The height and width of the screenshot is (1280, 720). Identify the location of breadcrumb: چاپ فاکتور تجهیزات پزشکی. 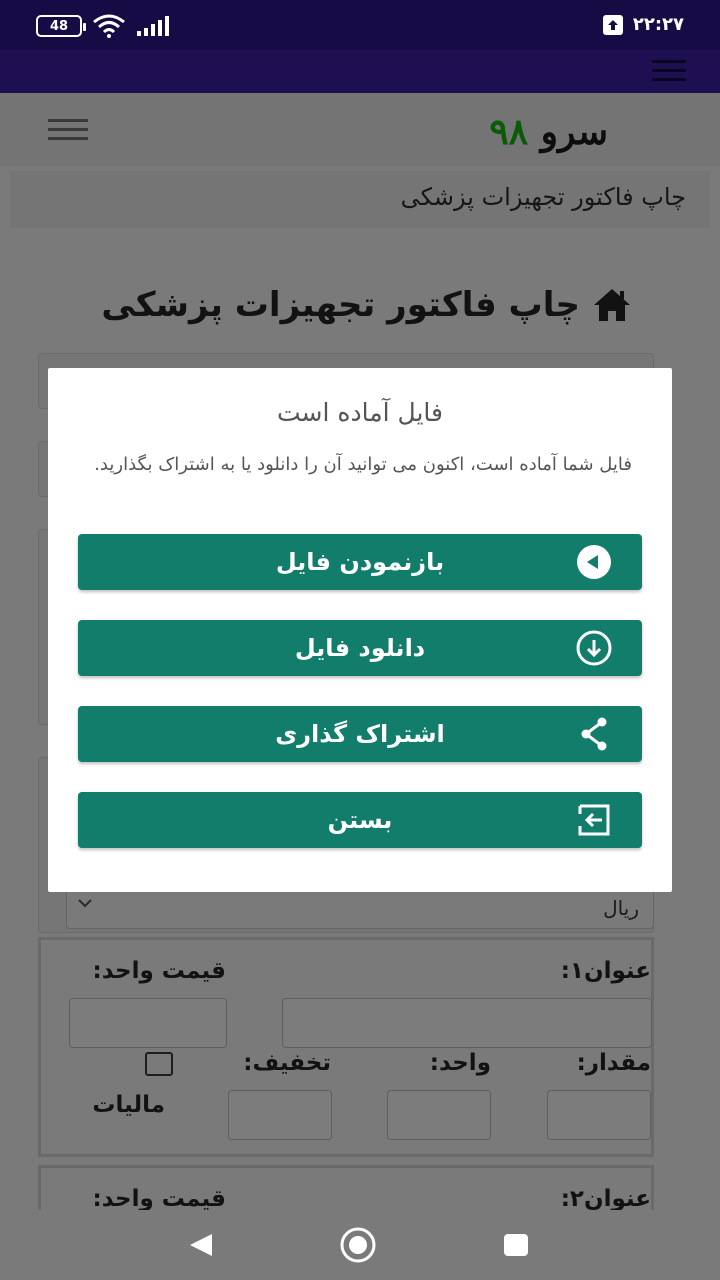
(360, 199).